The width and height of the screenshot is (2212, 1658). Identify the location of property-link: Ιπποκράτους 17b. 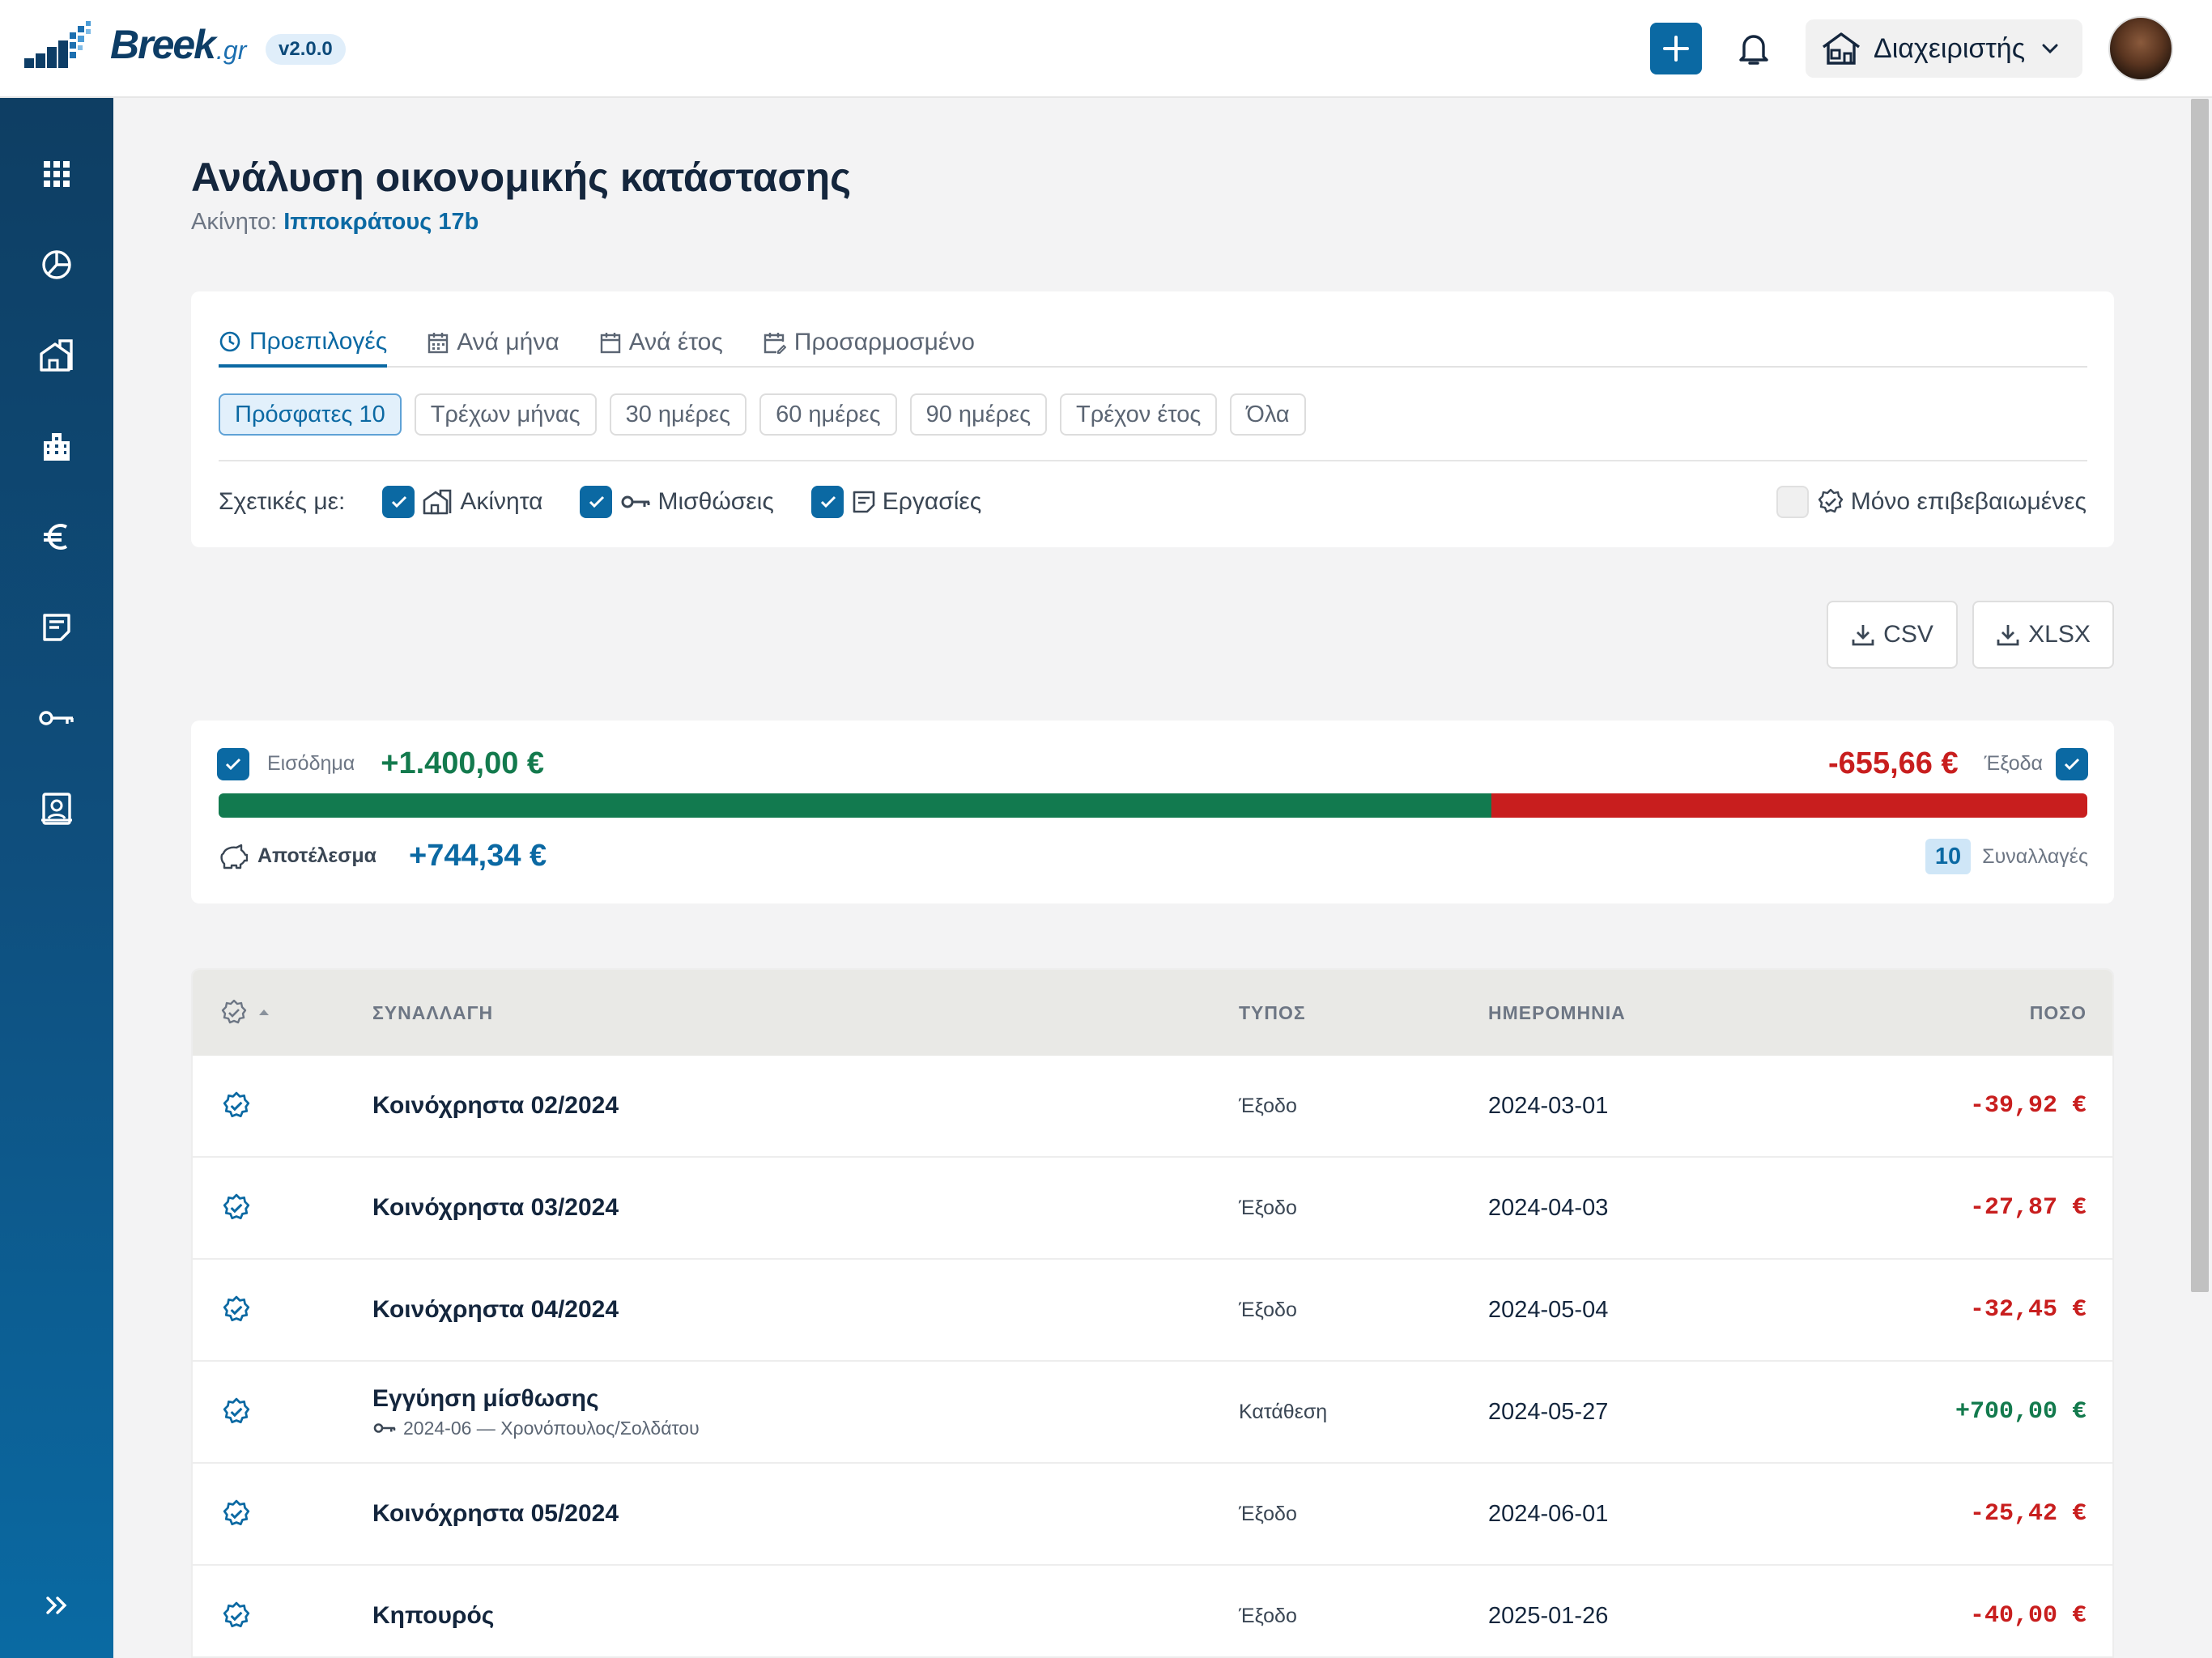
(381, 222).